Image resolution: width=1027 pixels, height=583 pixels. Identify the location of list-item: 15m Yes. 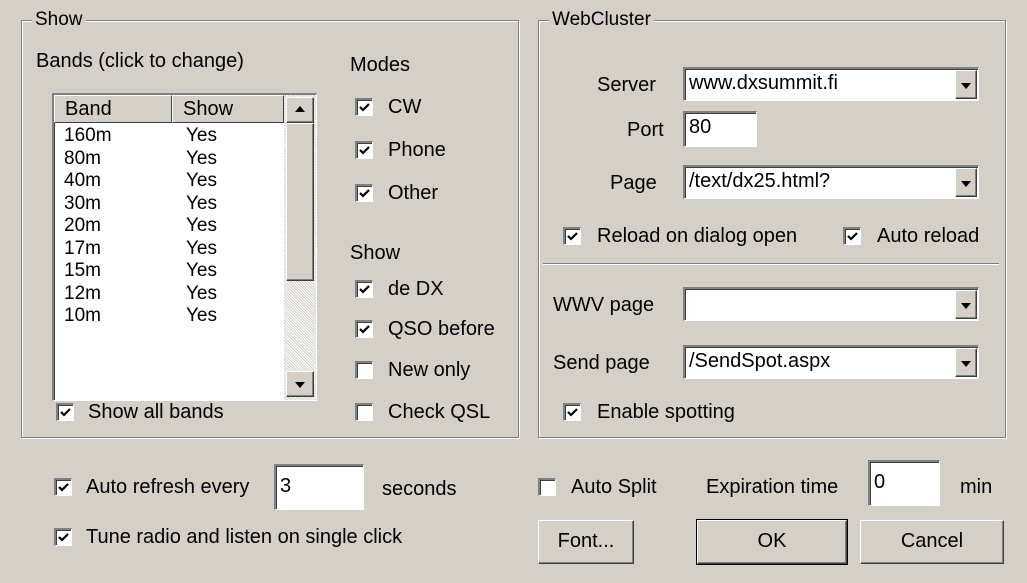
(170, 271).